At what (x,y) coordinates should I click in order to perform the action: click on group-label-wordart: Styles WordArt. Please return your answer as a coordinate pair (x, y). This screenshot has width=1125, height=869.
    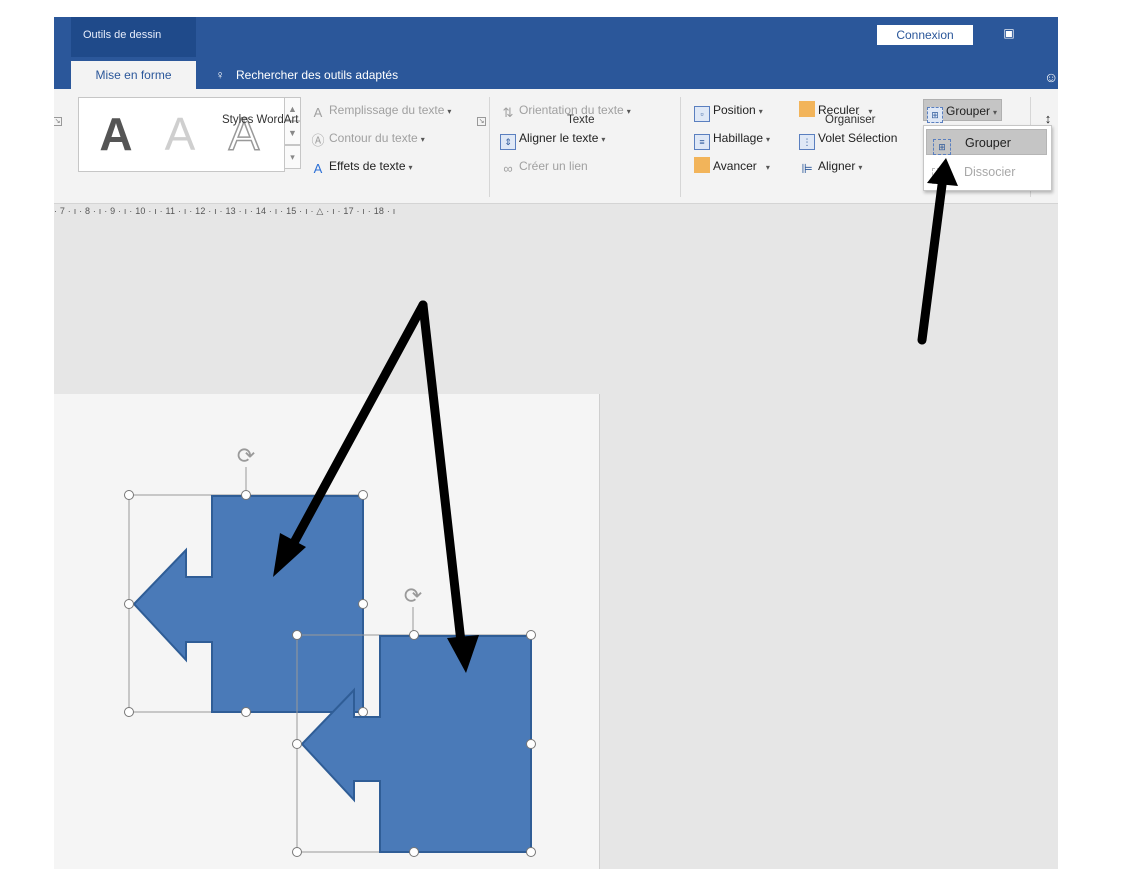
    Looking at the image, I should click on (260, 120).